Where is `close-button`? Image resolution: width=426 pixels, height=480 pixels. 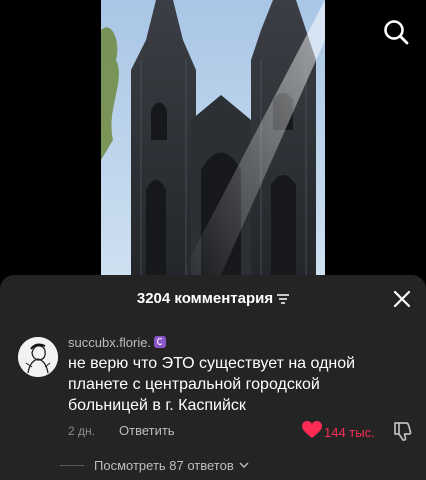
close-button is located at coordinates (402, 299).